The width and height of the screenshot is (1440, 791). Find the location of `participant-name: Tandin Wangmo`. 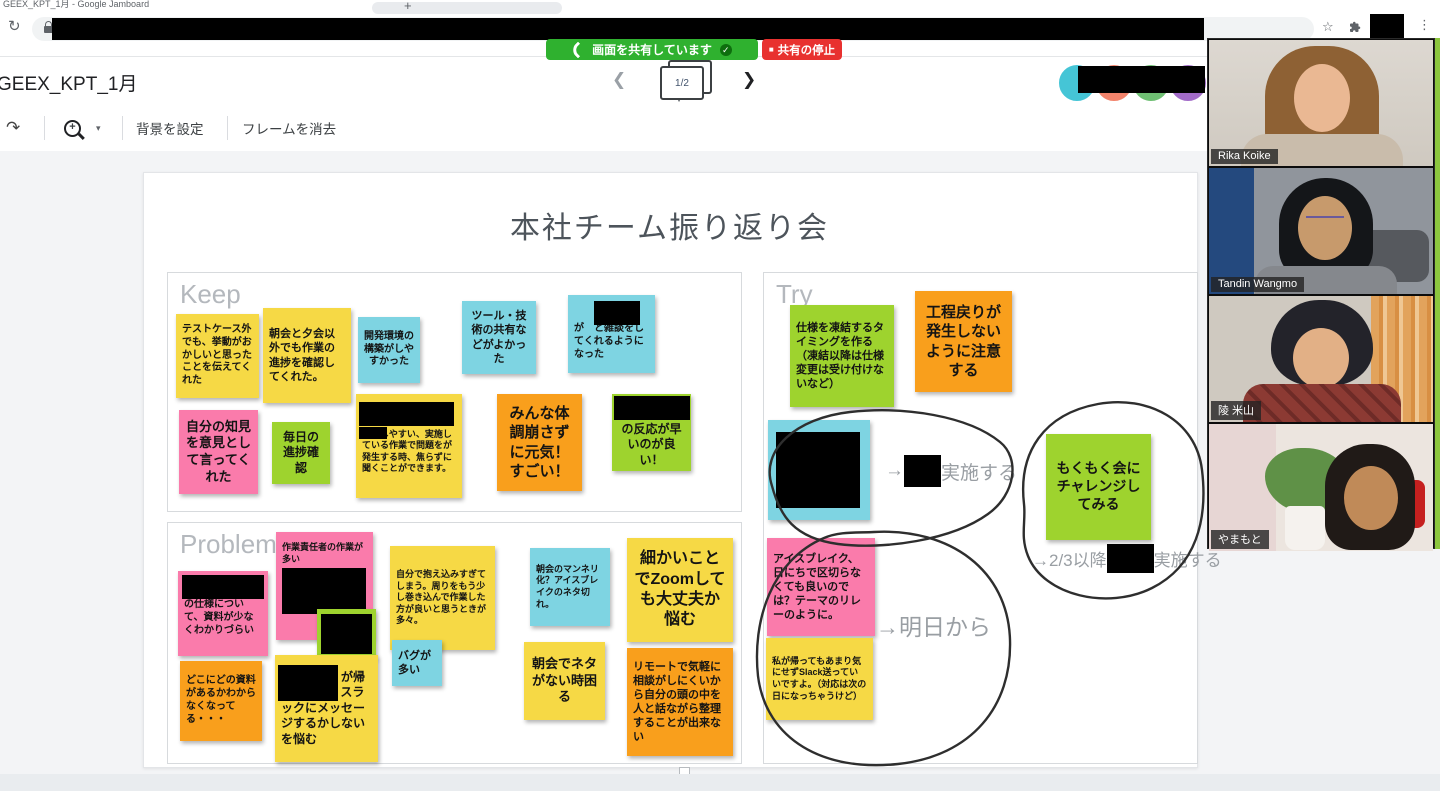

participant-name: Tandin Wangmo is located at coordinates (1258, 284).